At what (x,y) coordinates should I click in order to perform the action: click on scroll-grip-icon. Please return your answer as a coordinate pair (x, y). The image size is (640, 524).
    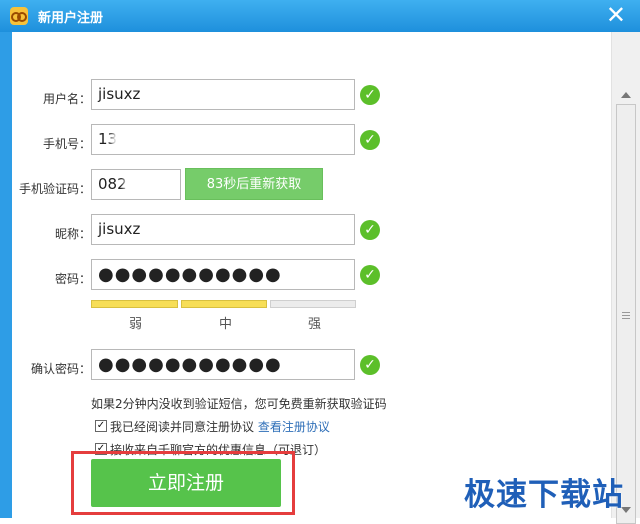
    Looking at the image, I should click on (626, 312).